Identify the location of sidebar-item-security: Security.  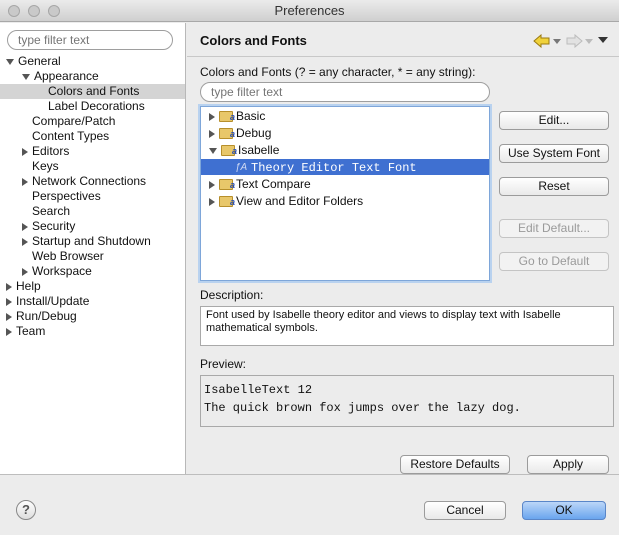
(92, 226).